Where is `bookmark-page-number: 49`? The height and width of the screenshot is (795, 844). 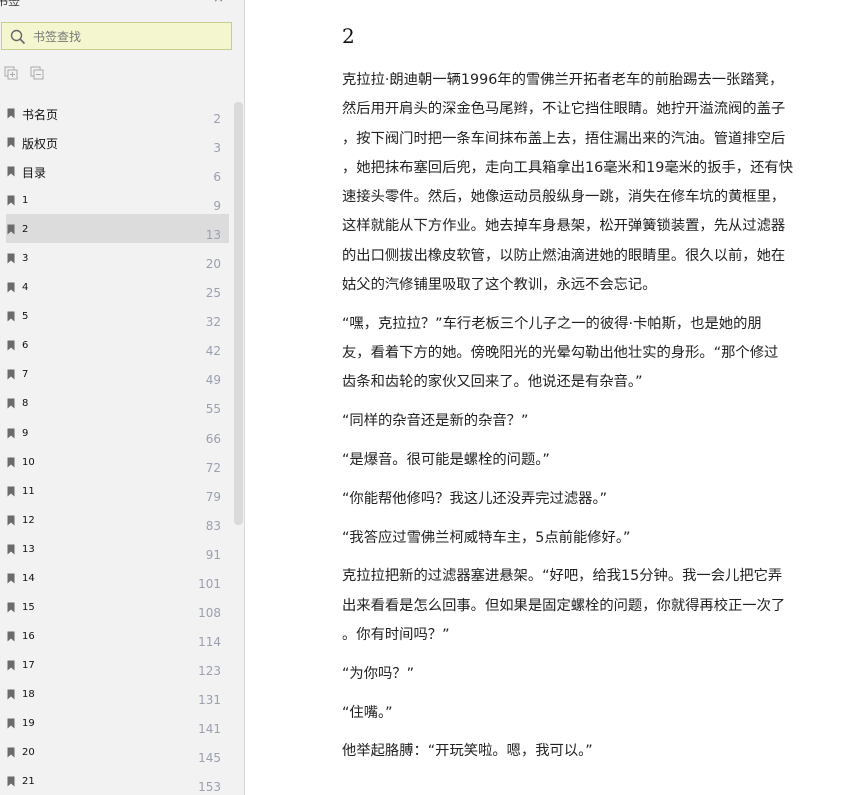
bookmark-page-number: 49 is located at coordinates (213, 380).